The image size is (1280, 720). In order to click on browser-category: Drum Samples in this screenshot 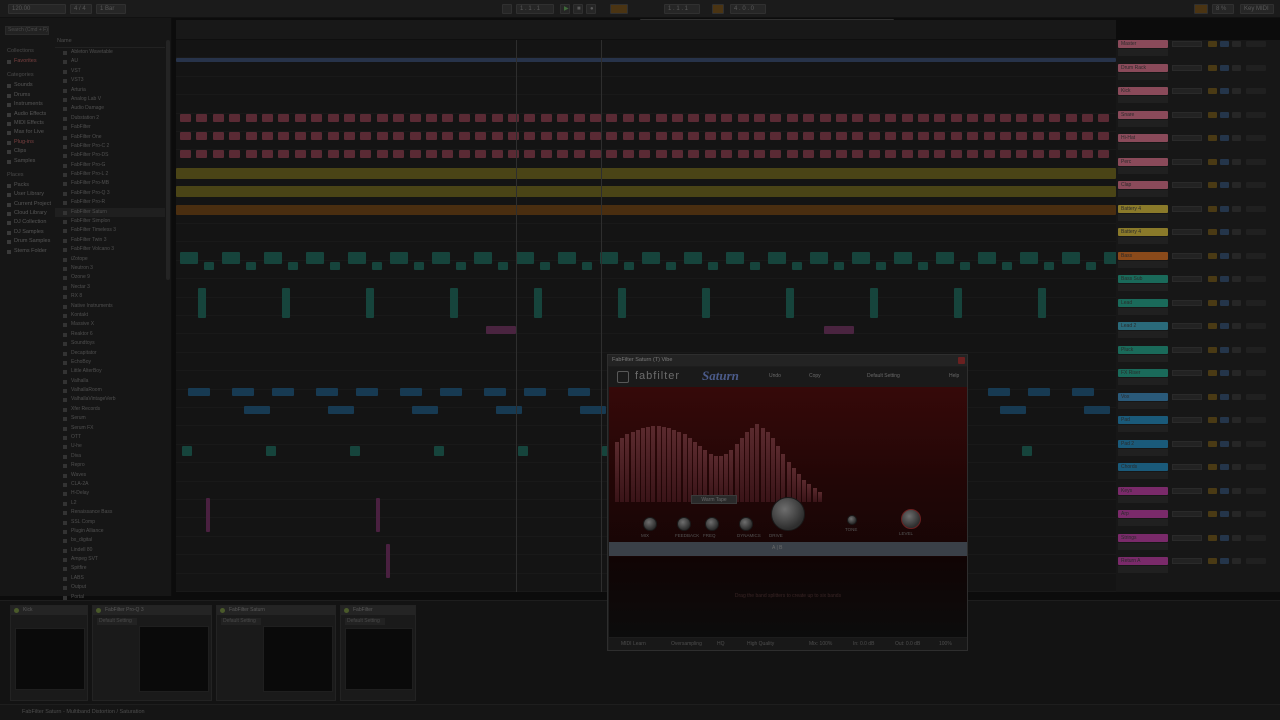, I will do `click(28, 241)`.